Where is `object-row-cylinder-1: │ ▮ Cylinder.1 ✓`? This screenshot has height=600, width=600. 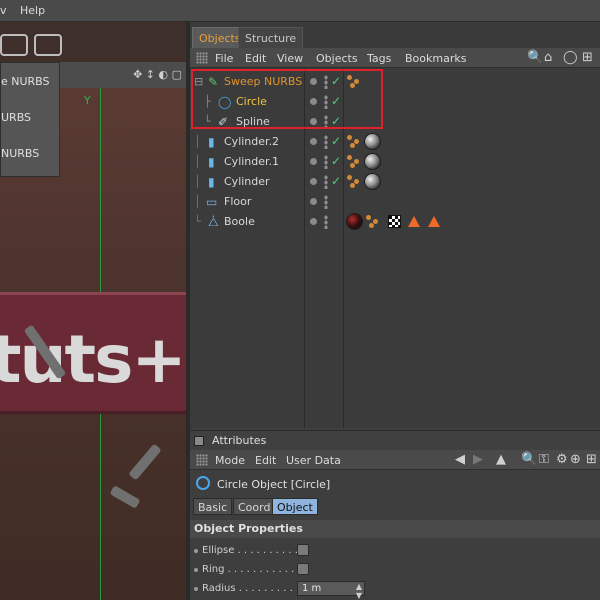 object-row-cylinder-1: │ ▮ Cylinder.1 ✓ is located at coordinates (395, 162).